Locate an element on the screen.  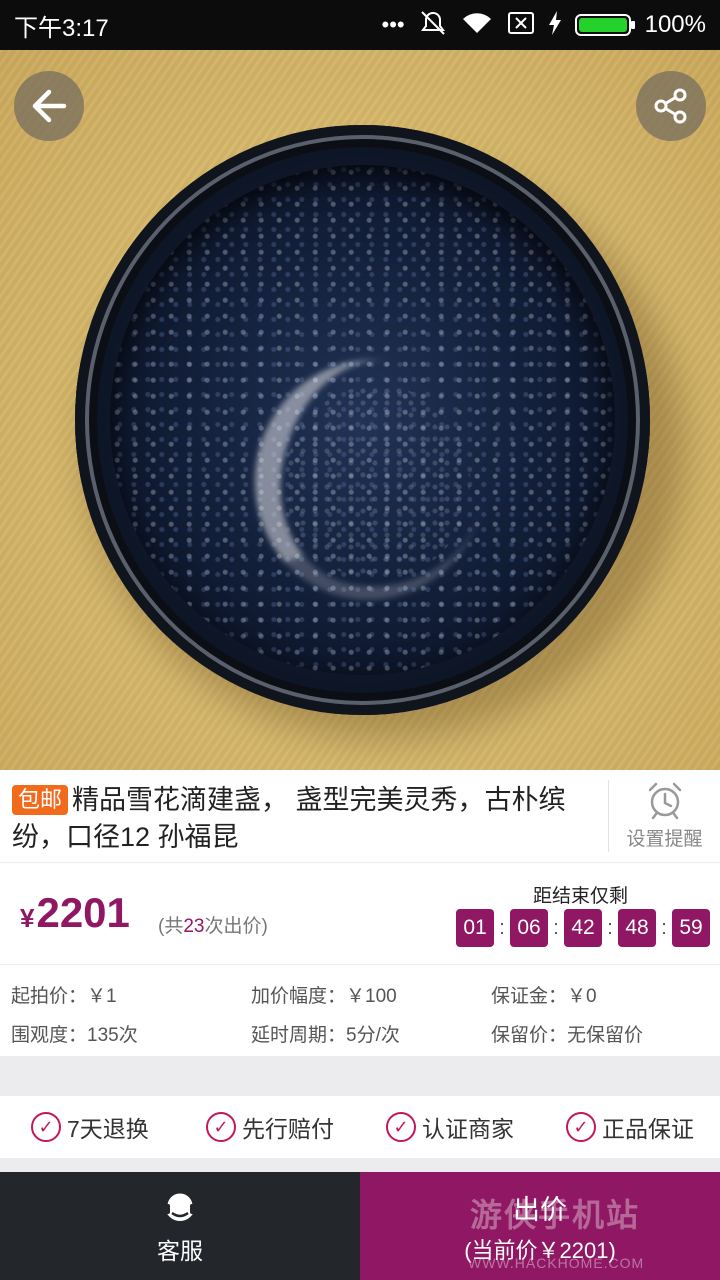
title-section: 包邮 精品雪花滴建盏， 盏型完美灵秀，古朴缤纷，口径12 孙福昆 设置提醒 is located at coordinates (360, 816).